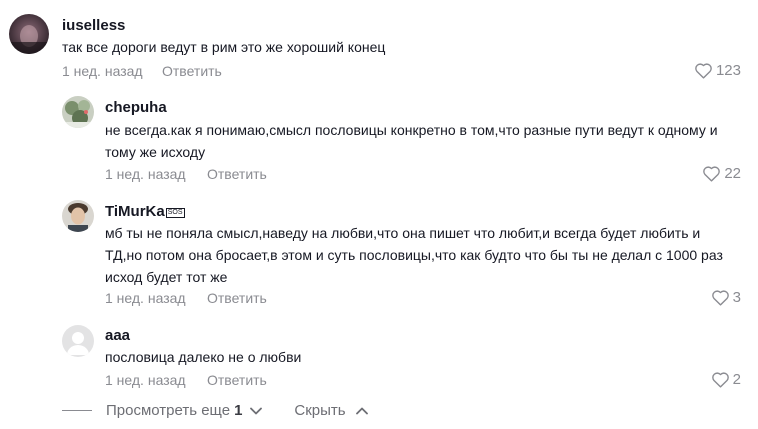 This screenshot has height=429, width=758. What do you see at coordinates (728, 70) in the screenshot?
I see `like-count: 123` at bounding box center [728, 70].